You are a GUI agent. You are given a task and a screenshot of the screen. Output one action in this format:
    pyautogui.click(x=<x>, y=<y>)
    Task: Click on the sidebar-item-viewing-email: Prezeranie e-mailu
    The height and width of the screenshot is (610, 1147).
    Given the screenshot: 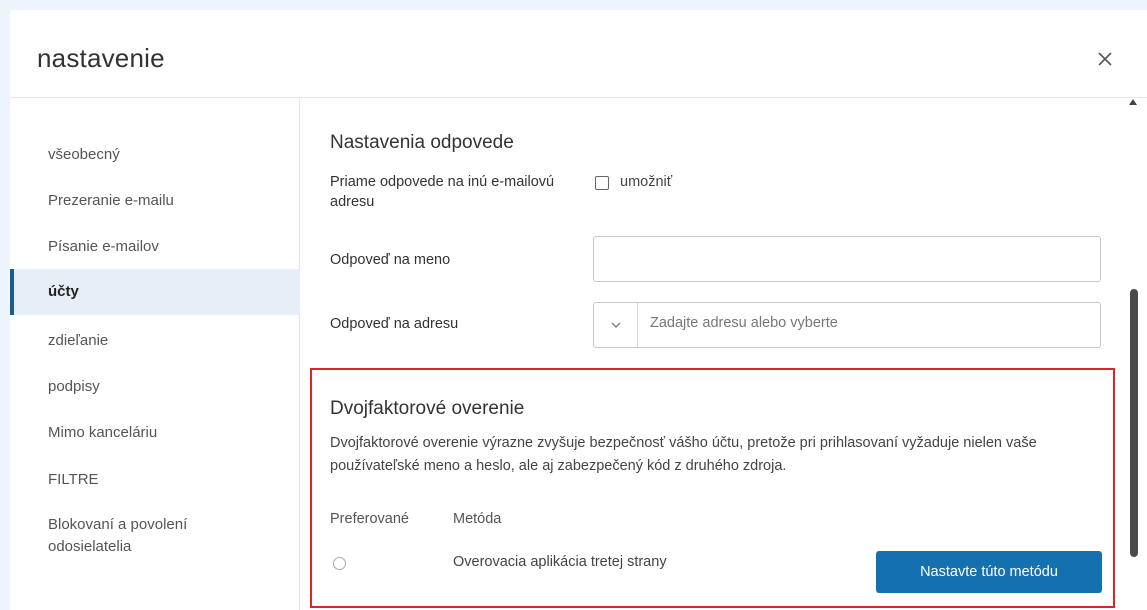 What is the action you would take?
    pyautogui.click(x=155, y=202)
    